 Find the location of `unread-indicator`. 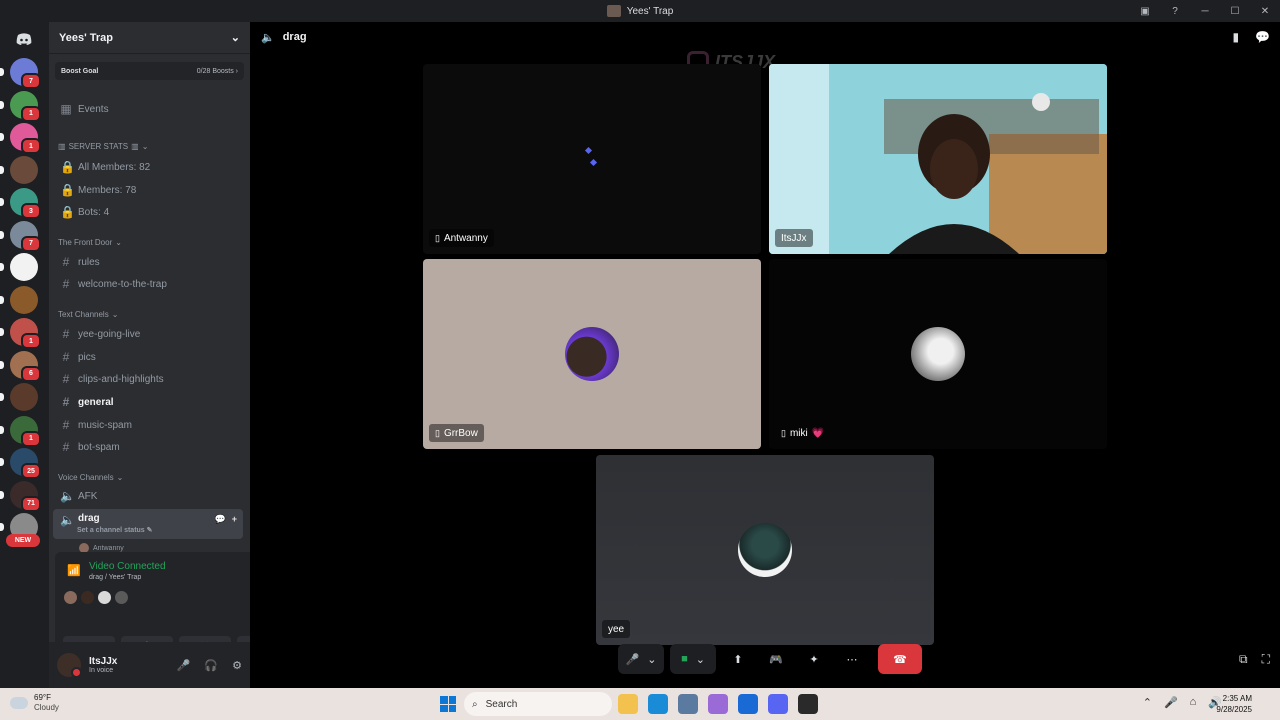

unread-indicator is located at coordinates (2, 397).